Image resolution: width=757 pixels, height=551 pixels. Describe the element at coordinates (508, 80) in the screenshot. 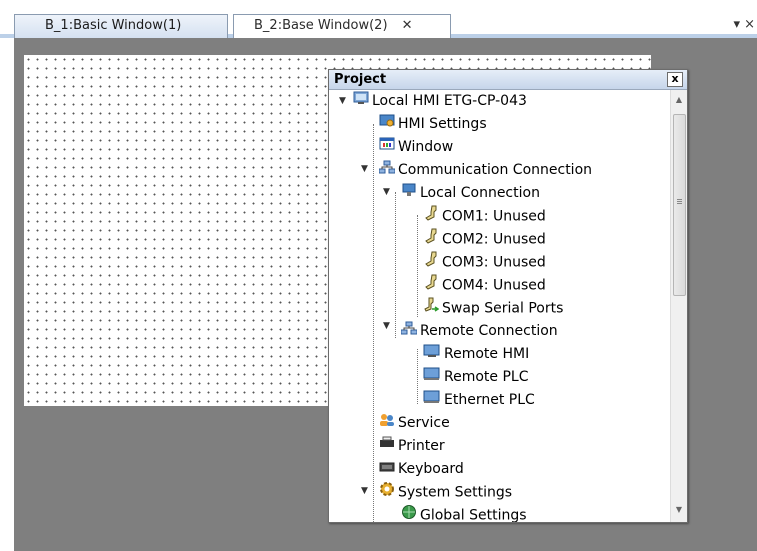

I see `project-panel-header: Project x` at that location.